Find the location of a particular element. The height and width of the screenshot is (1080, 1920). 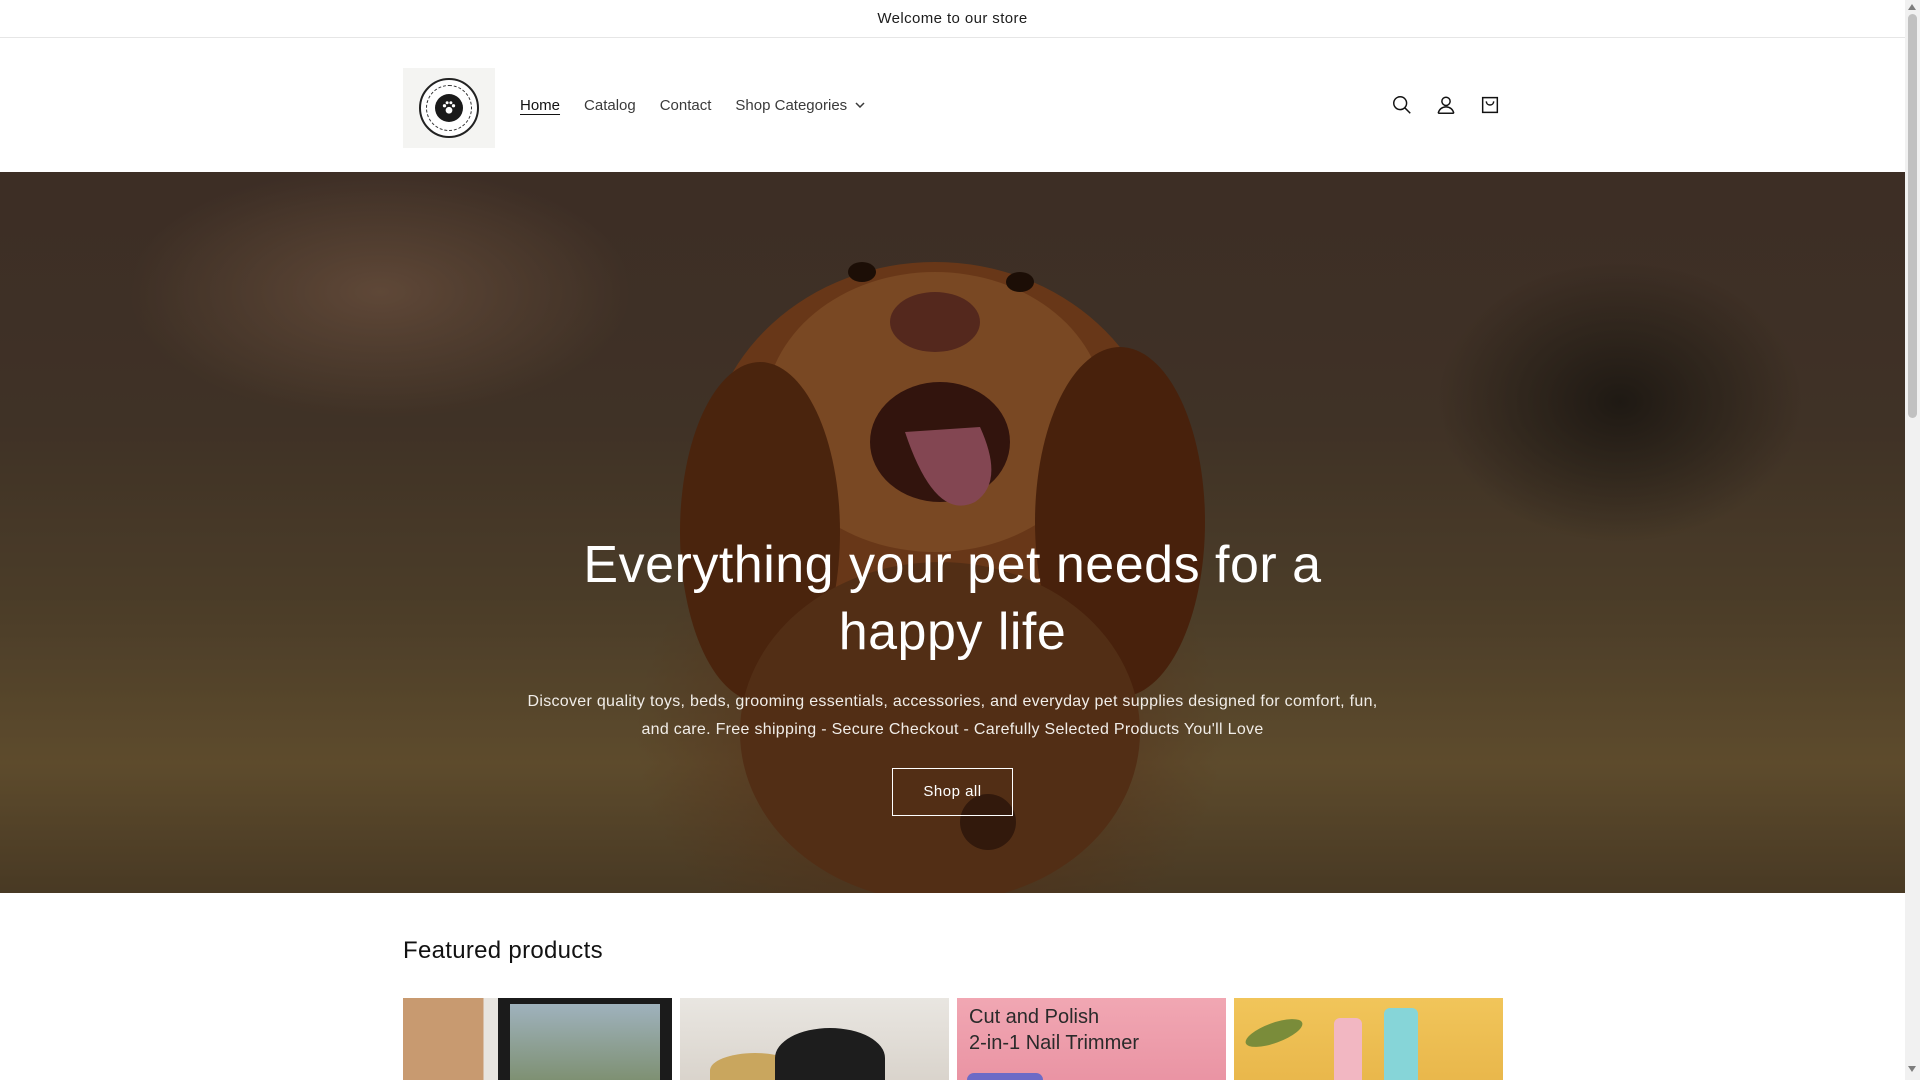

nav-shop-categories-label: Shop Categories is located at coordinates (791, 105).